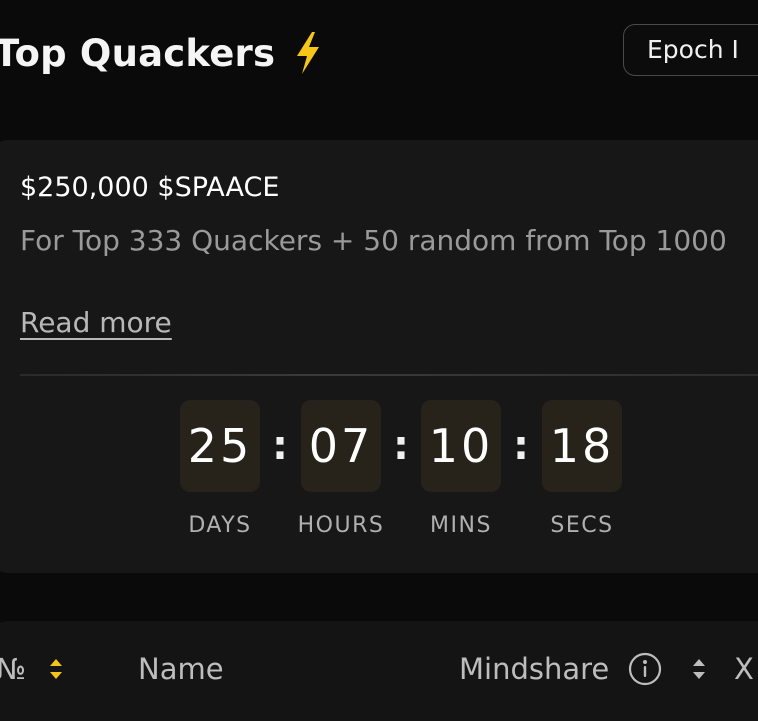 Image resolution: width=758 pixels, height=721 pixels. Describe the element at coordinates (150, 187) in the screenshot. I see `reward-amount: $250,000 $SPAACE` at that location.